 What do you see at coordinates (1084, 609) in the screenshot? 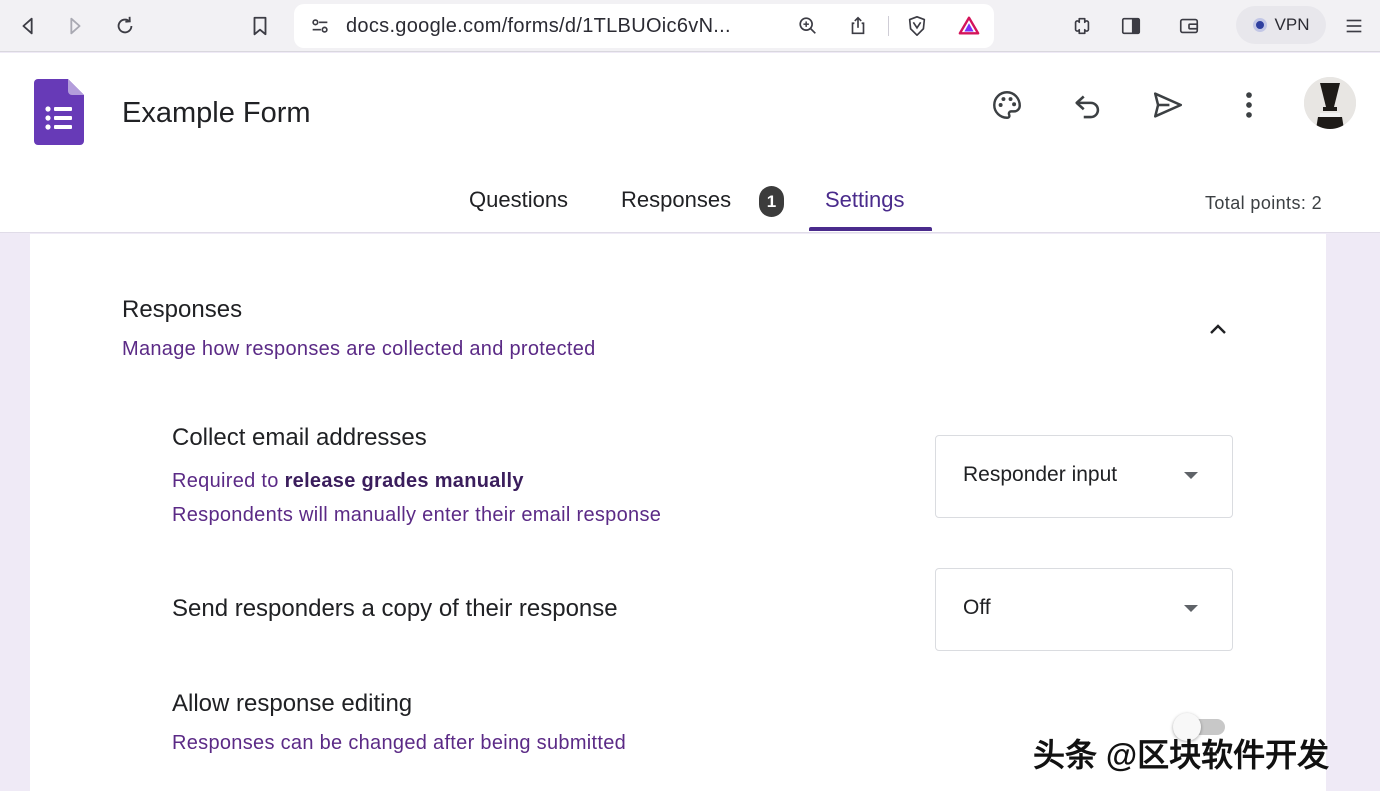
I see `send-copy-select: Off` at bounding box center [1084, 609].